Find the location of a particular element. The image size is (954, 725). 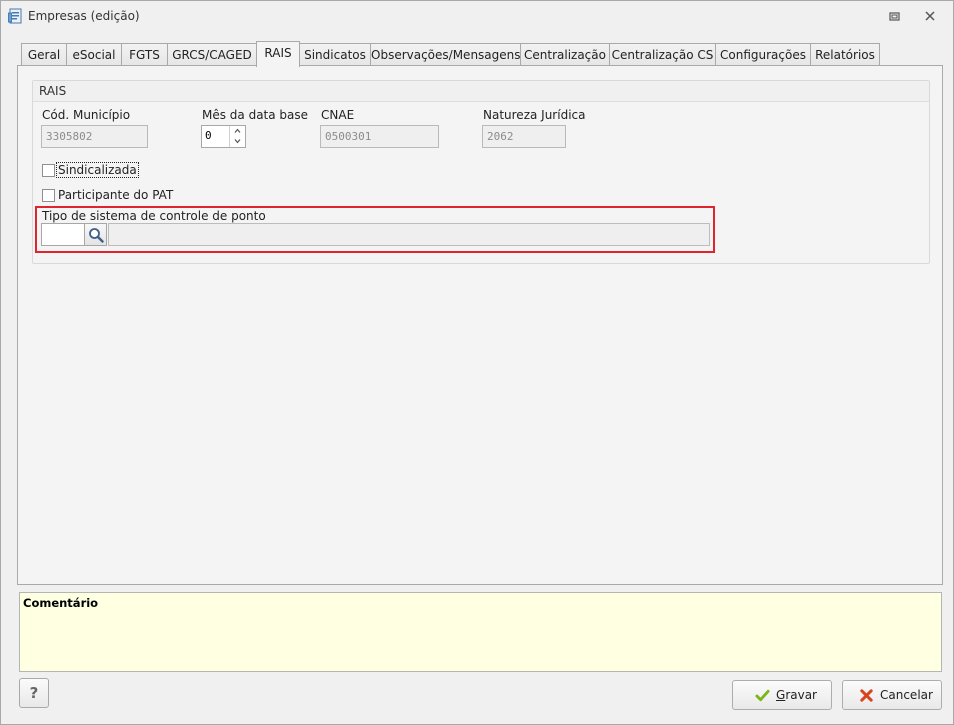

save-label: Gravar is located at coordinates (796, 695).